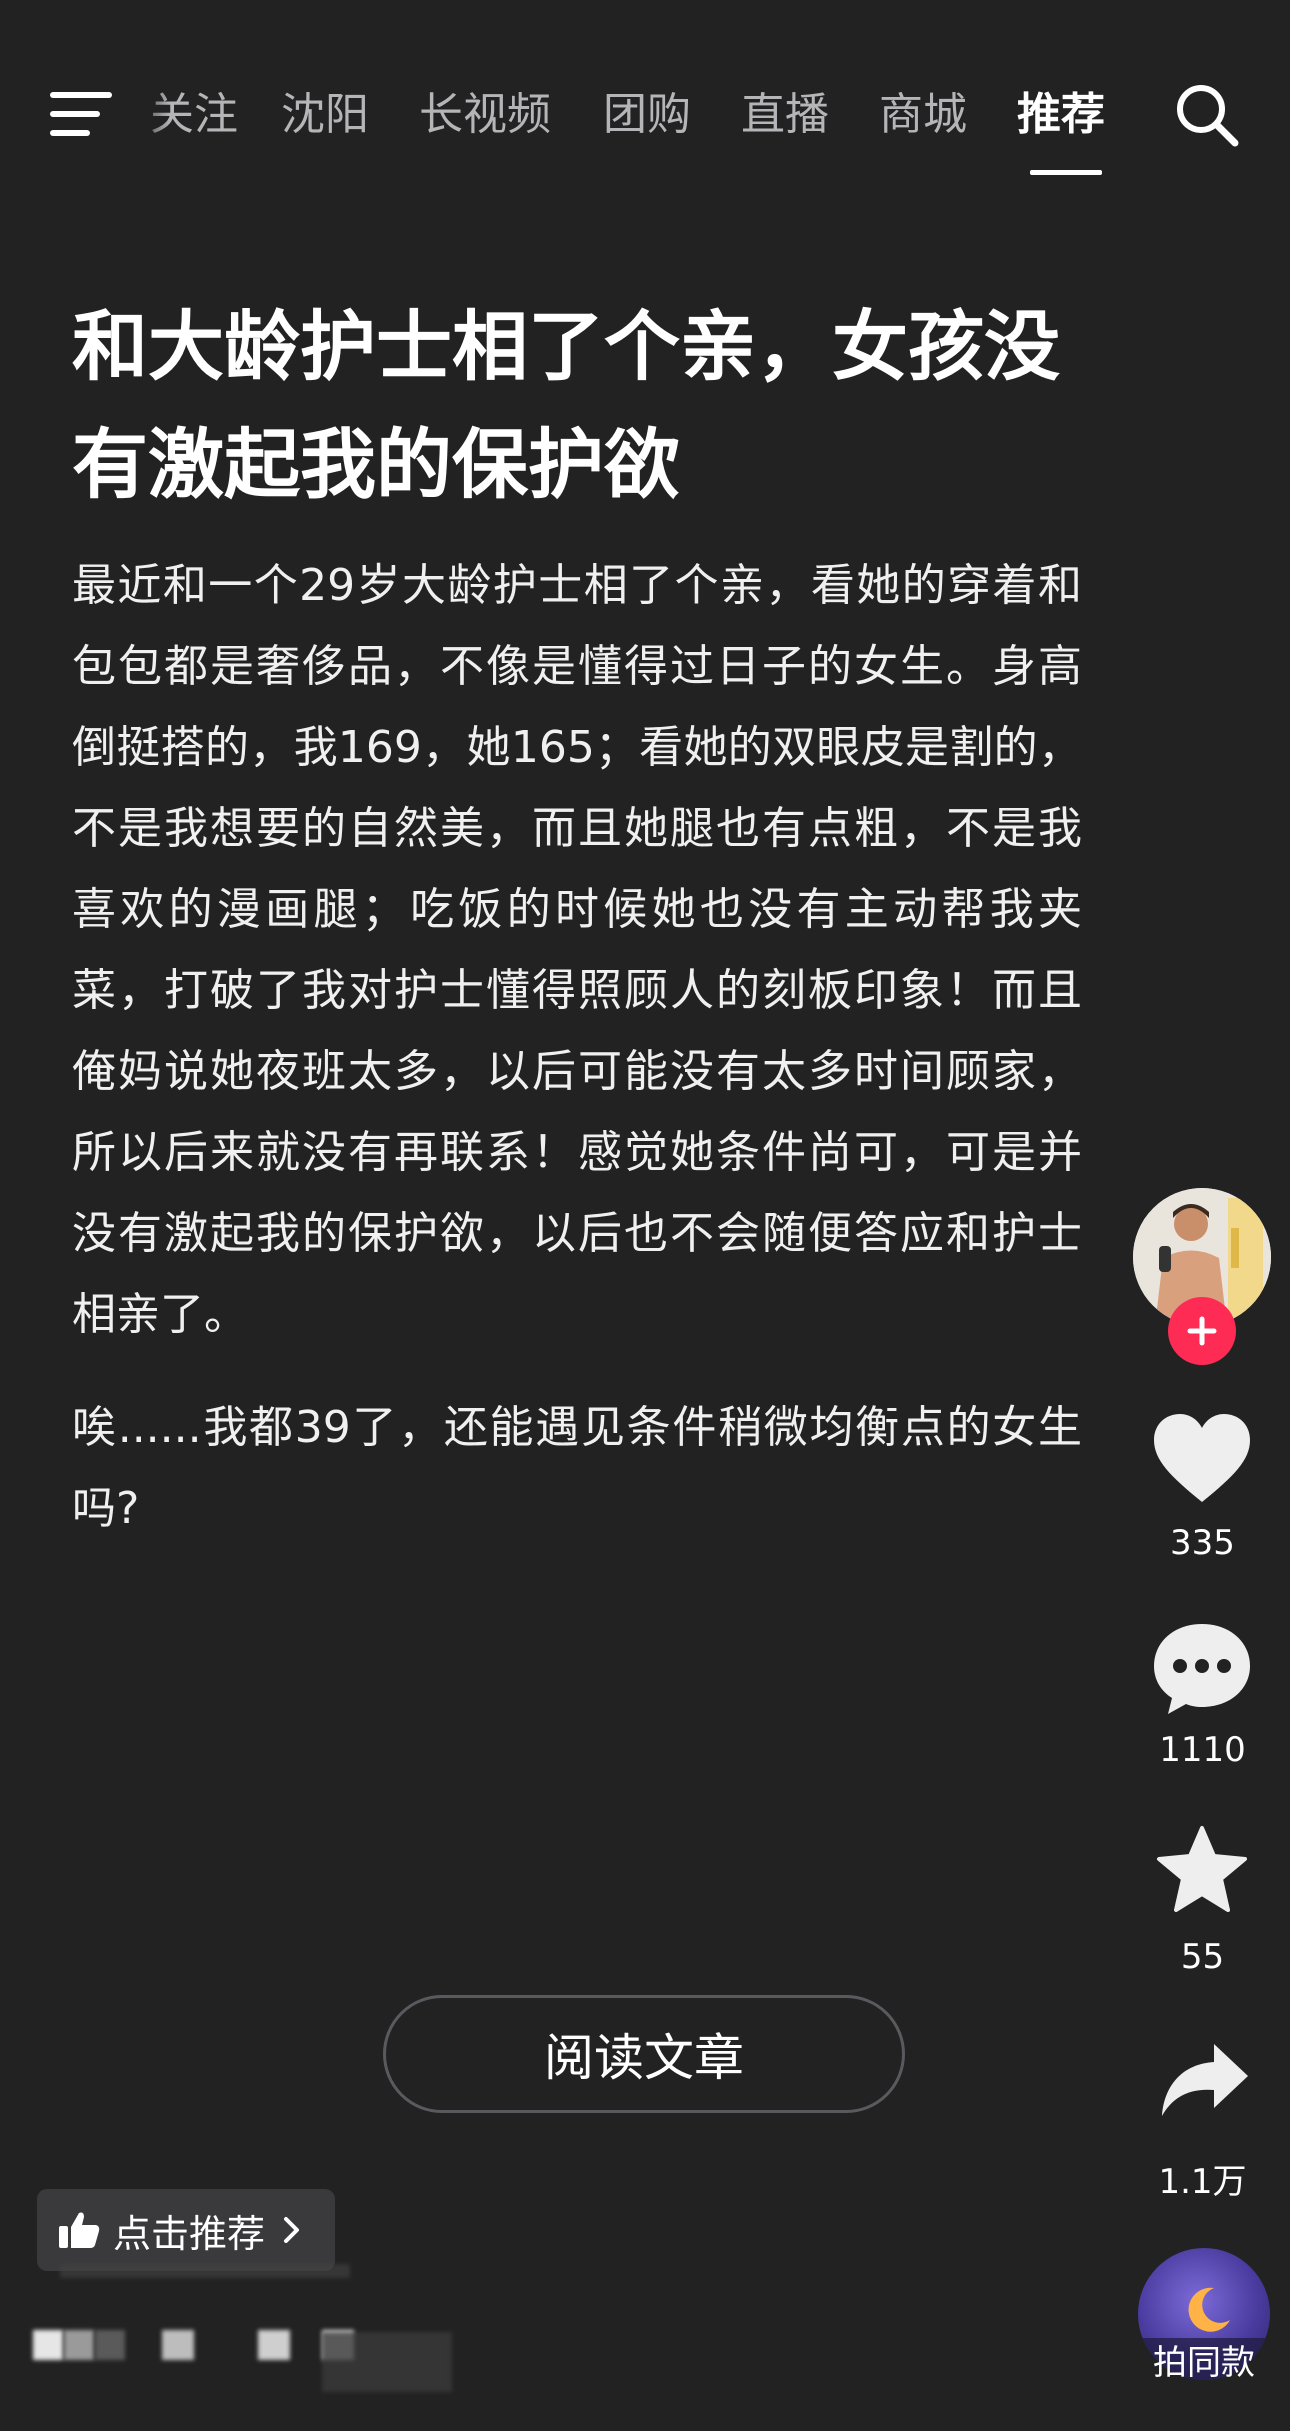  Describe the element at coordinates (81, 114) in the screenshot. I see `menu-icon` at that location.